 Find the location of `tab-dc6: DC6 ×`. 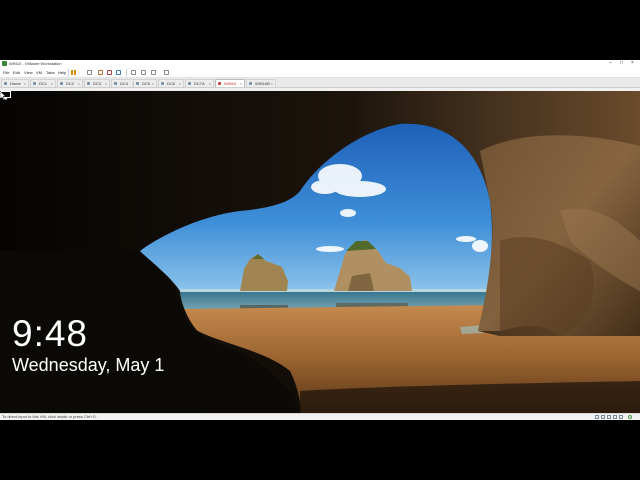

tab-dc6: DC6 × is located at coordinates (171, 83).